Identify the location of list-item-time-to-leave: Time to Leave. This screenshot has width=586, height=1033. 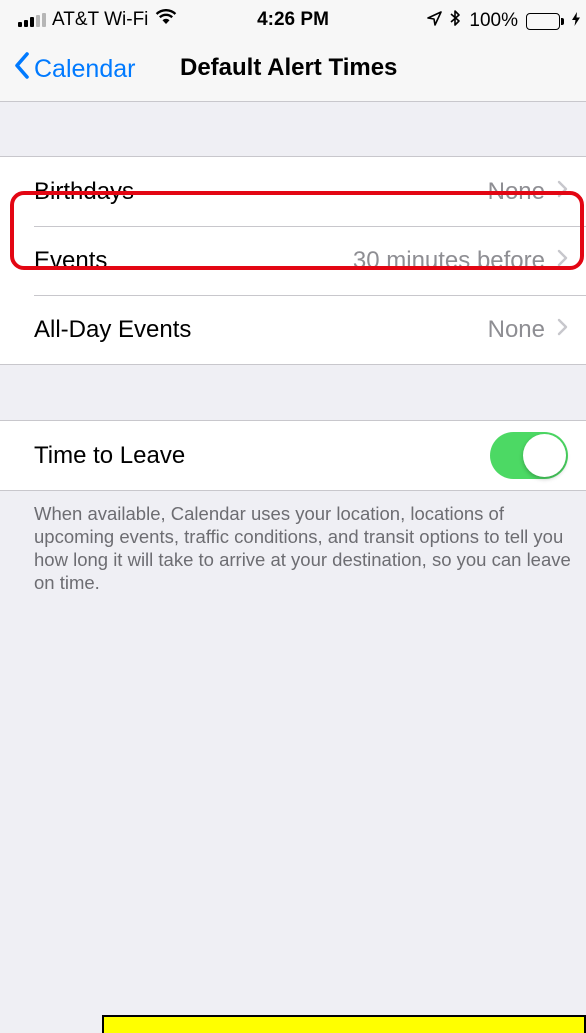
(293, 455).